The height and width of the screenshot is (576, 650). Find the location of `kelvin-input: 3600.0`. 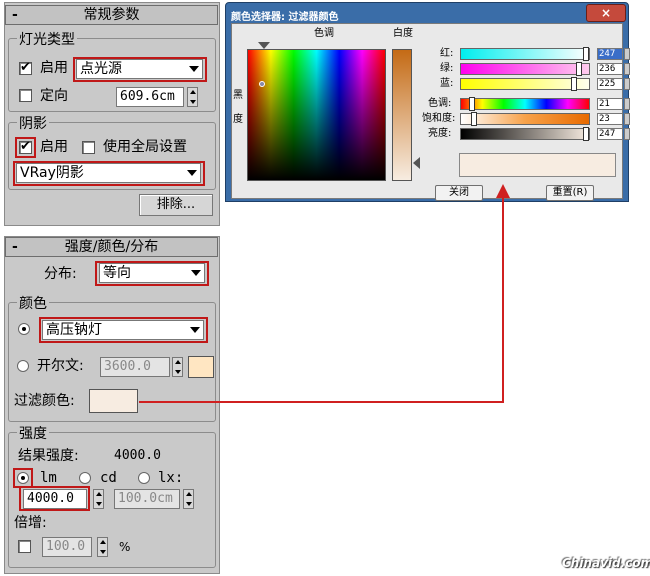

kelvin-input: 3600.0 is located at coordinates (135, 367).